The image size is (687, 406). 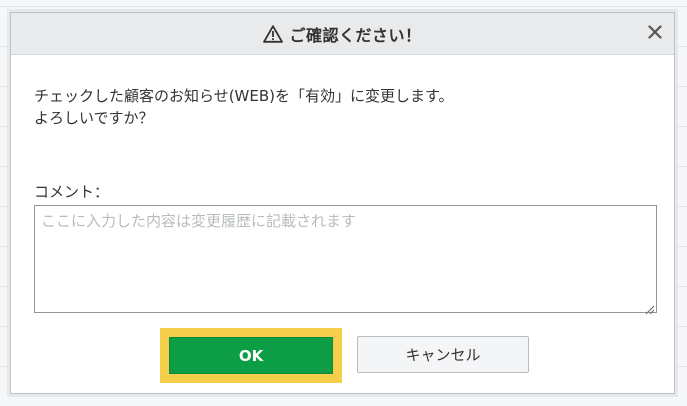 I want to click on close-icon, so click(x=655, y=33).